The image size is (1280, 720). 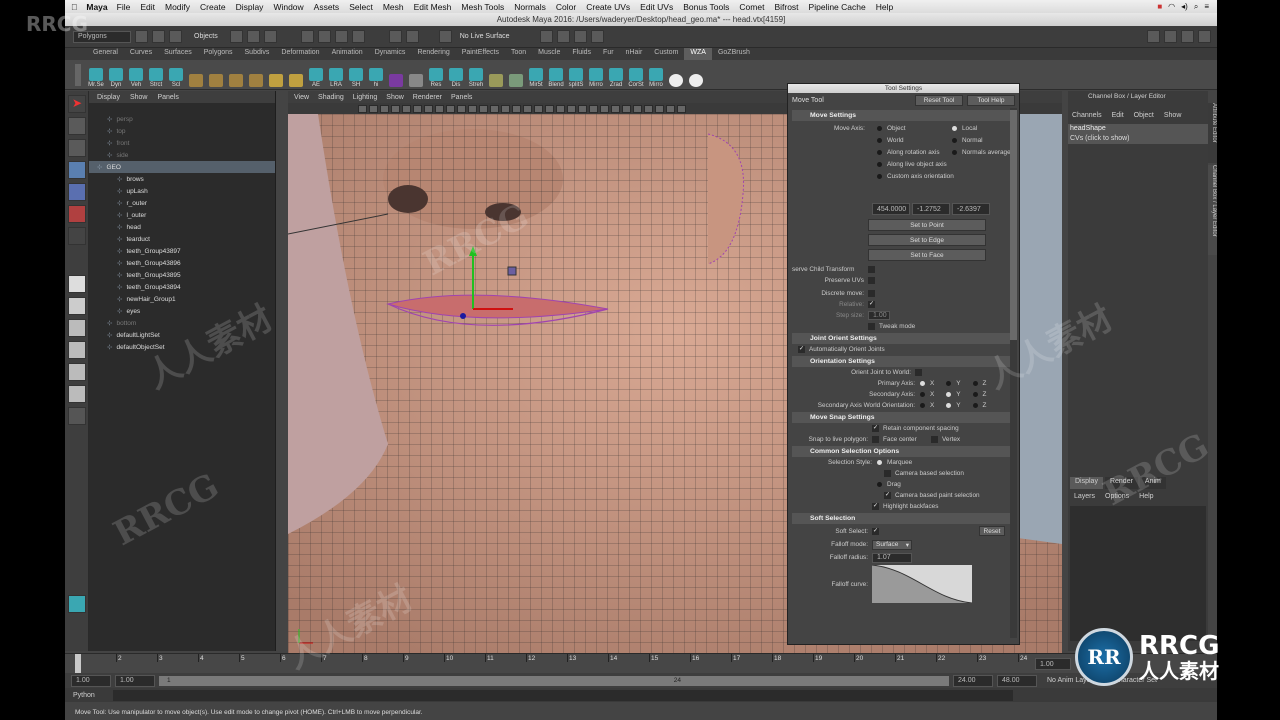 I want to click on select-hierarchy-icon, so click(x=236, y=36).